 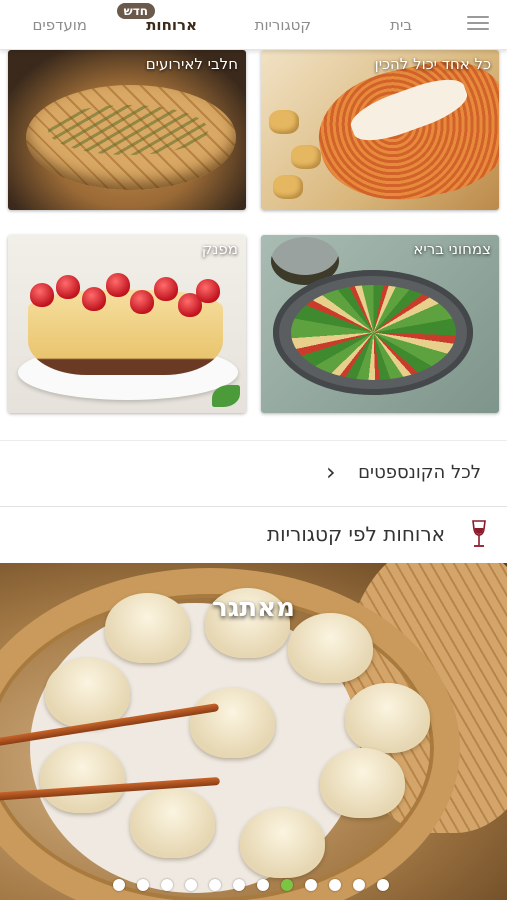 What do you see at coordinates (253, 474) in the screenshot?
I see `all-concepts-link: לכל הקונספטים ‹` at bounding box center [253, 474].